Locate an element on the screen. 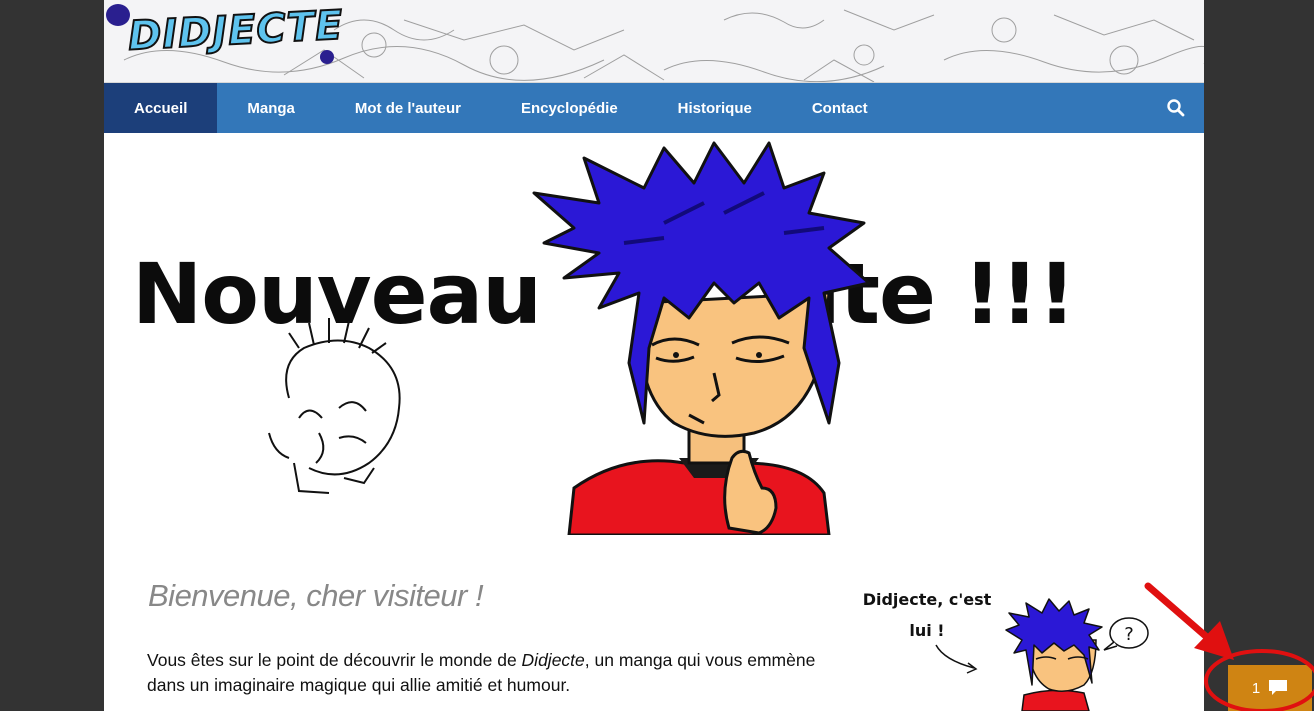 The image size is (1314, 711). header-banner: DIDJECTE is located at coordinates (654, 41).